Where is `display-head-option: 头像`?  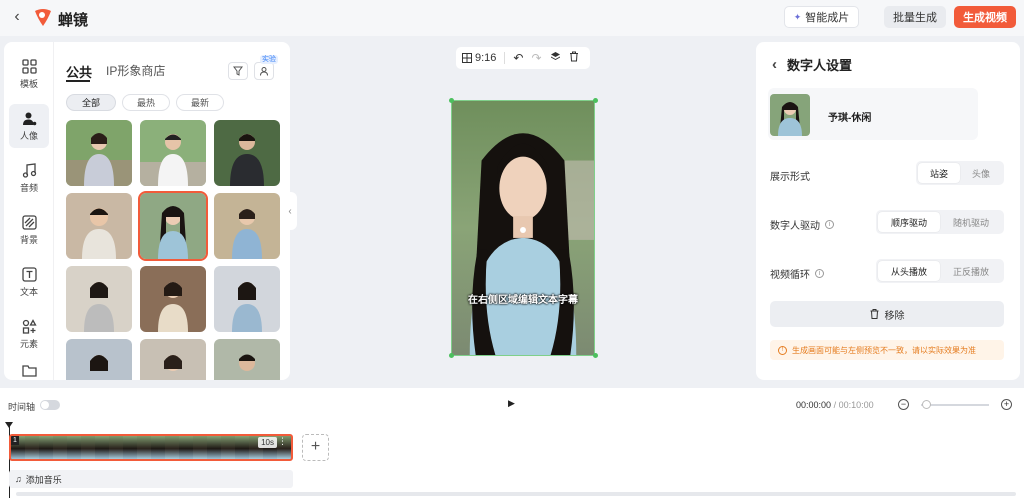 display-head-option: 头像 is located at coordinates (981, 173).